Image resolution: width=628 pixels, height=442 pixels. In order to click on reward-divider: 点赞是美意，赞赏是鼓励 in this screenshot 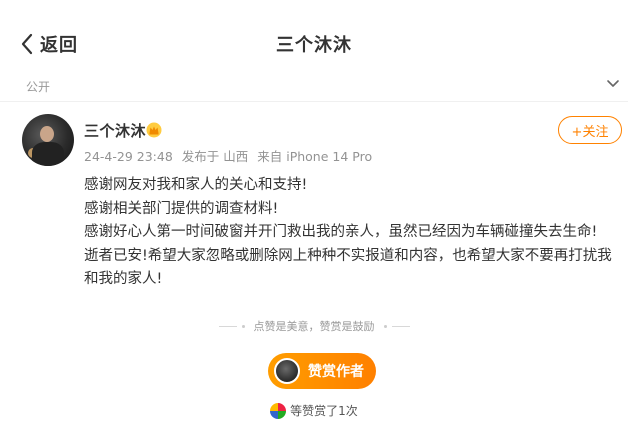, I will do `click(314, 326)`.